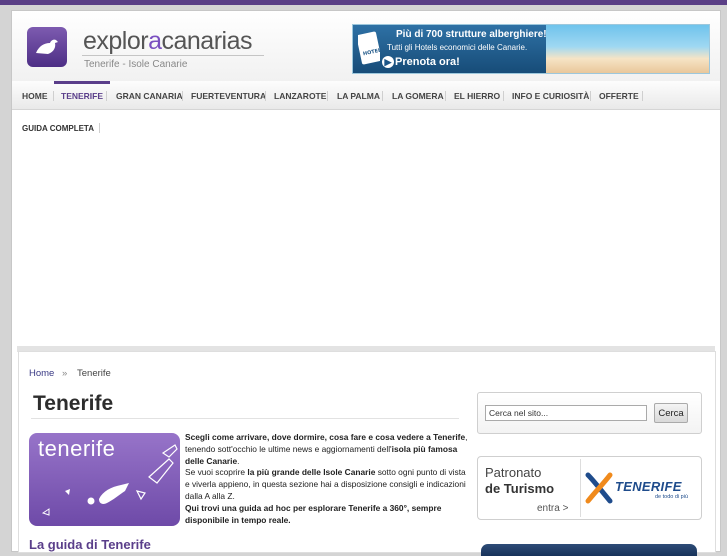  I want to click on nav-item-home: HOME, so click(35, 95).